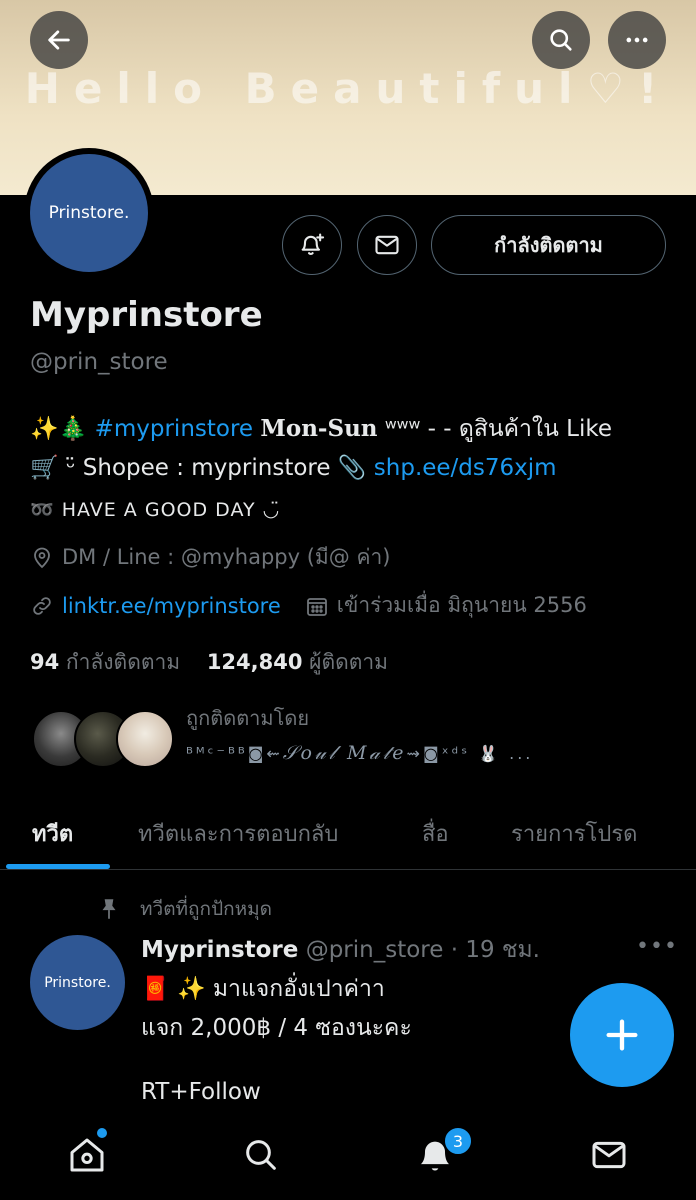 The image size is (696, 1200). Describe the element at coordinates (99, 362) in the screenshot. I see `username-handle: @prin_store` at that location.